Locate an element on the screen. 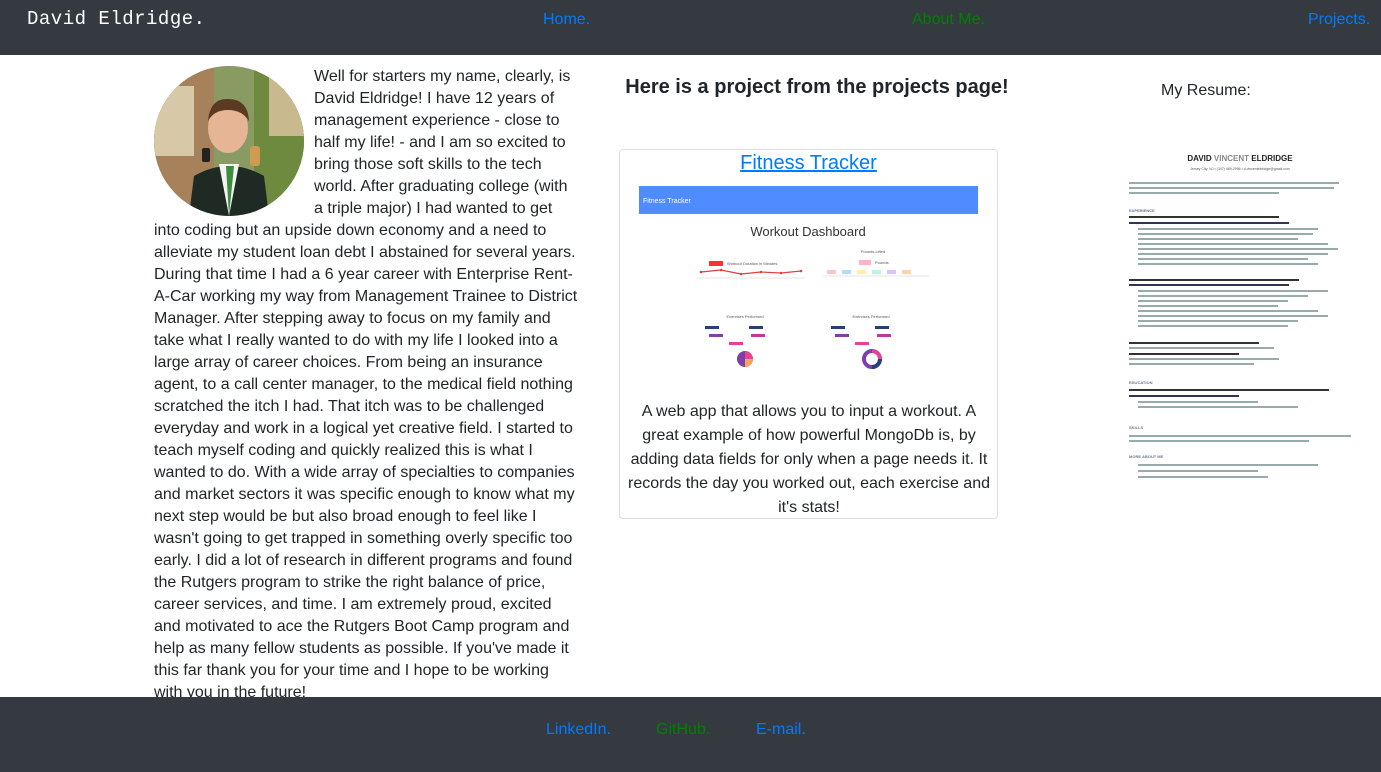 The width and height of the screenshot is (1381, 772). resume-section-skills: SKILLS is located at coordinates (1136, 427).